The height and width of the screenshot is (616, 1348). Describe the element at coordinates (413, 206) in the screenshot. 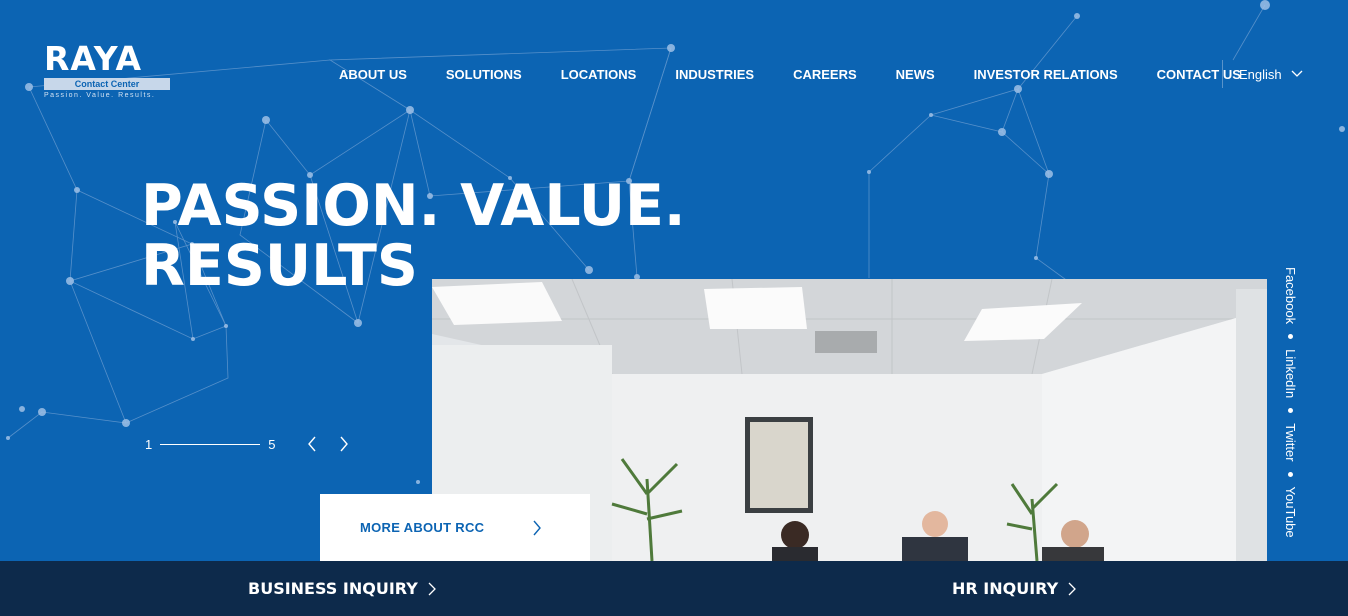

I see `headline-line-1: PASSION. VALUE.` at that location.